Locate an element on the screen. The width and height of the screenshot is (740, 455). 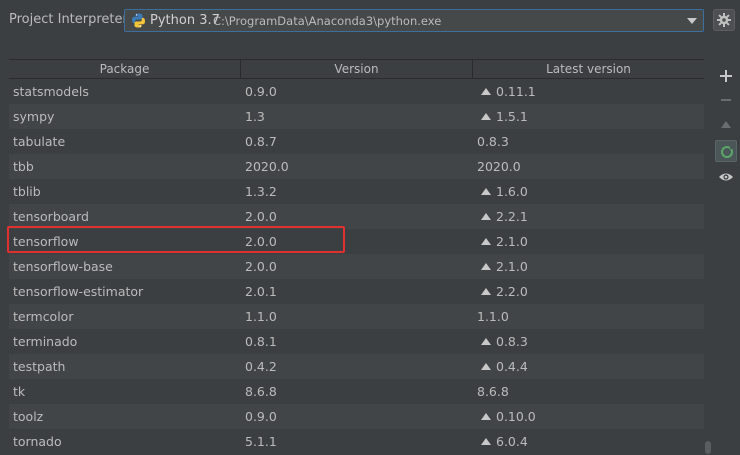
latest-version-cell: 2.2.1 is located at coordinates (502, 216).